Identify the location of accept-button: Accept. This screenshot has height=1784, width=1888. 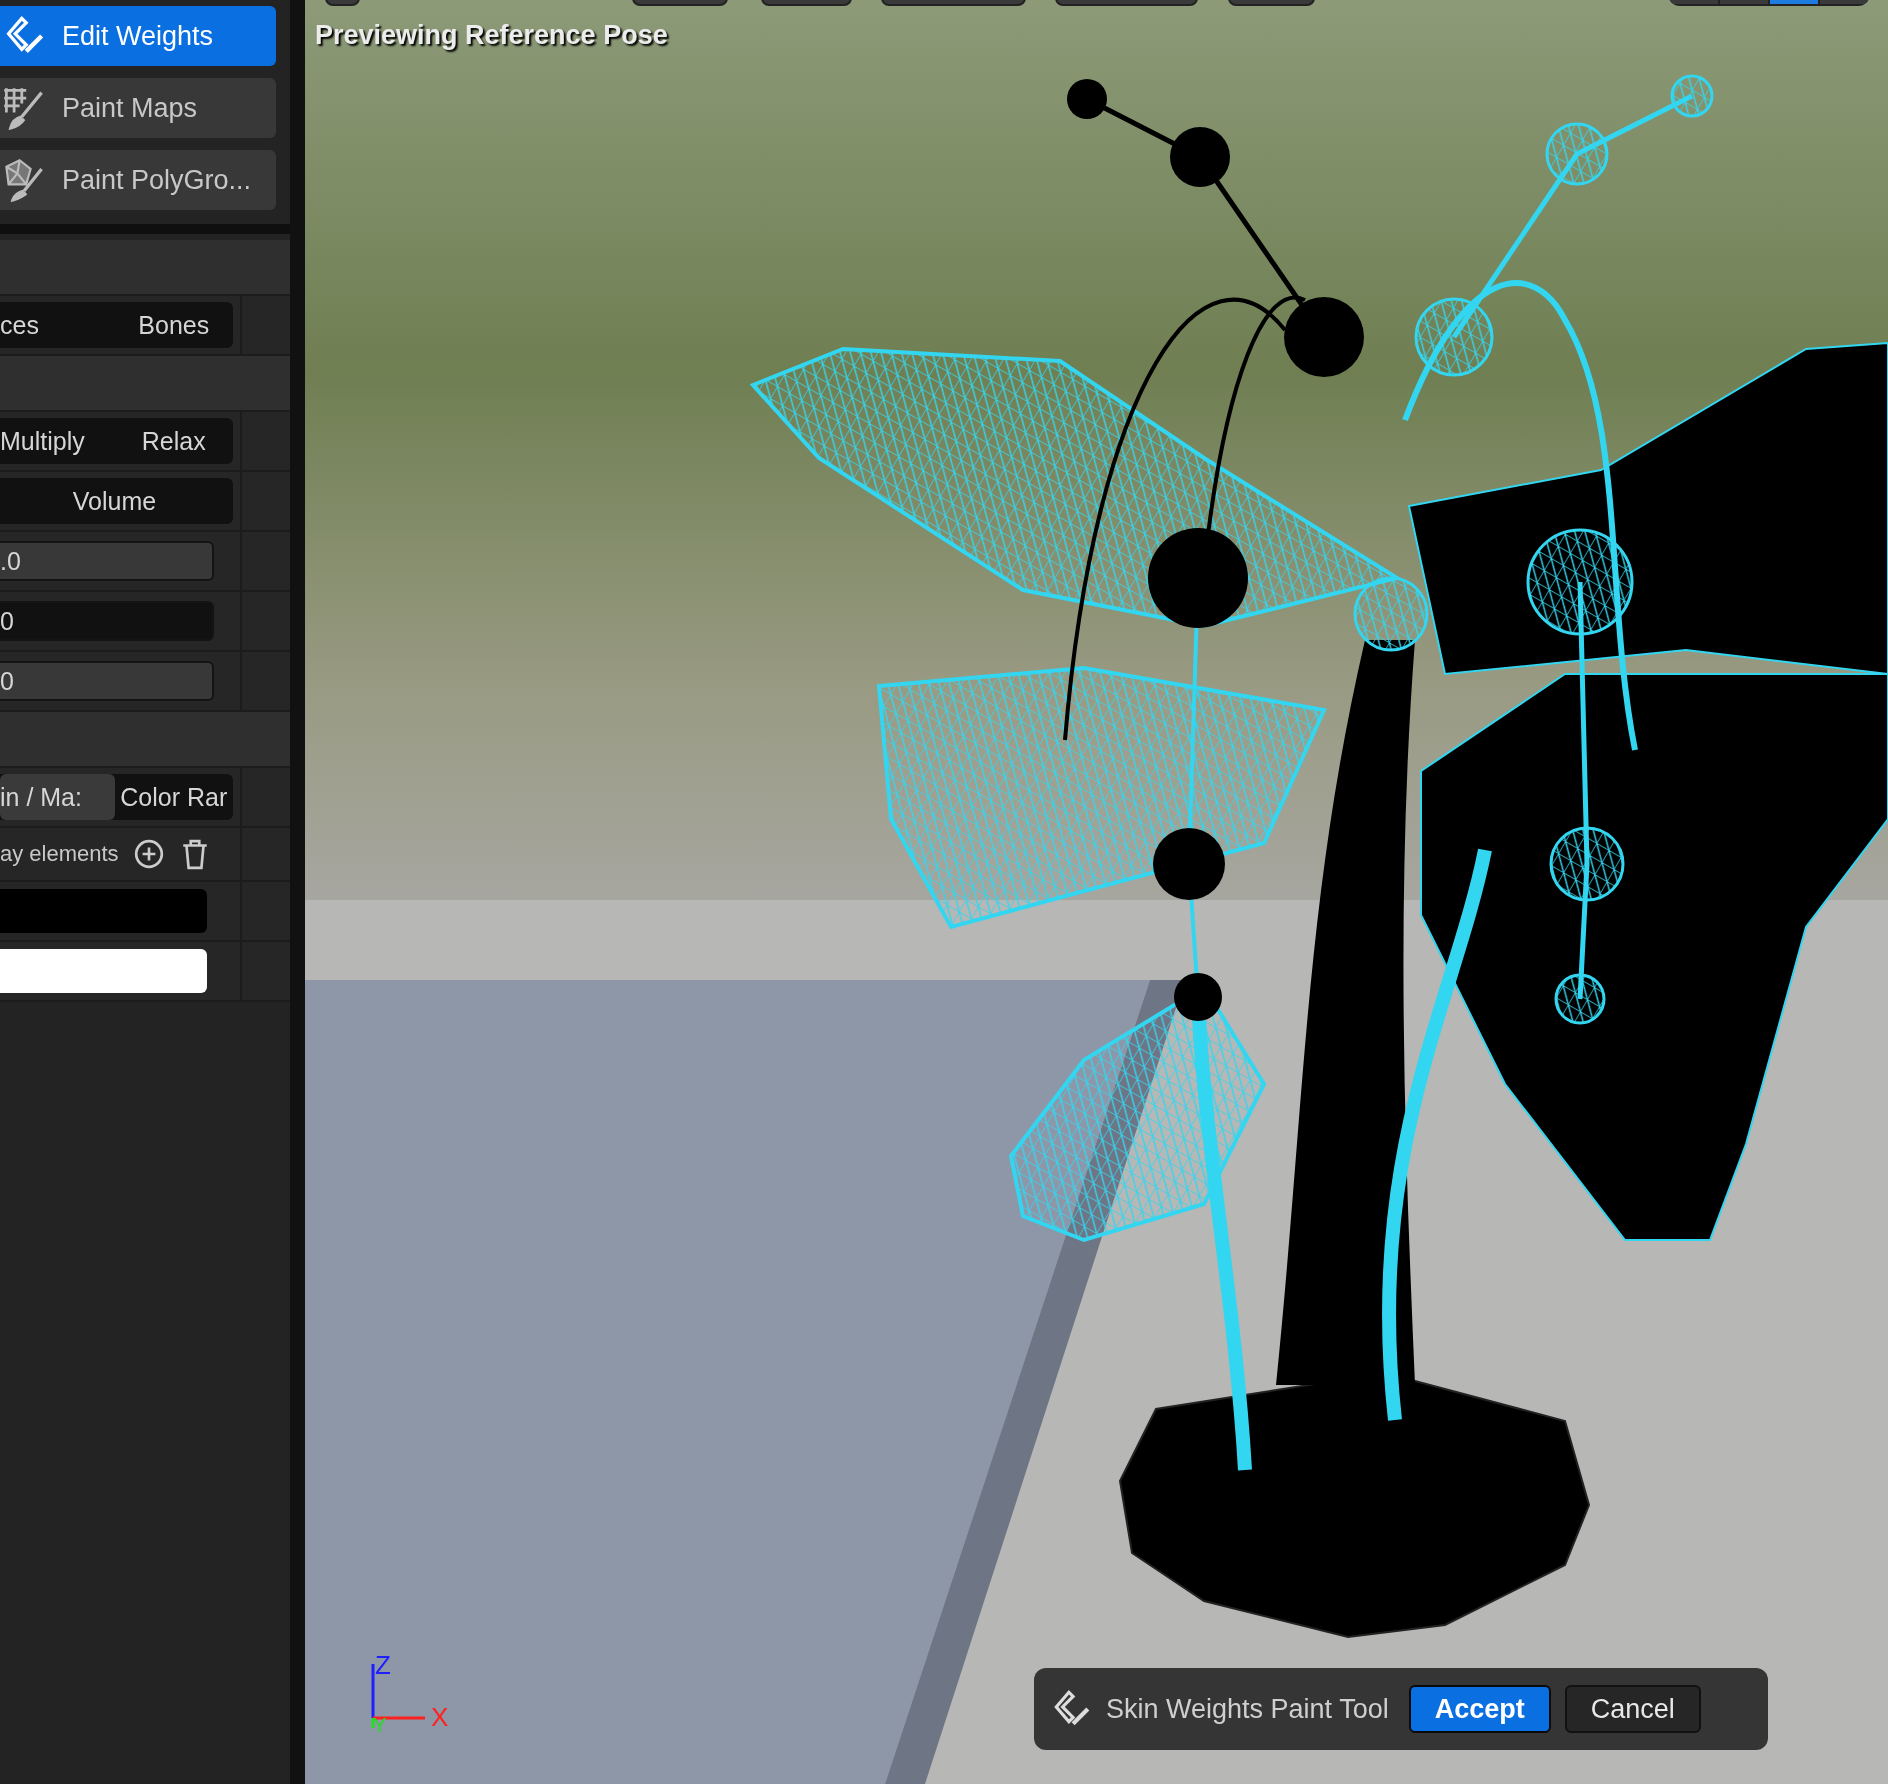
(1479, 1709).